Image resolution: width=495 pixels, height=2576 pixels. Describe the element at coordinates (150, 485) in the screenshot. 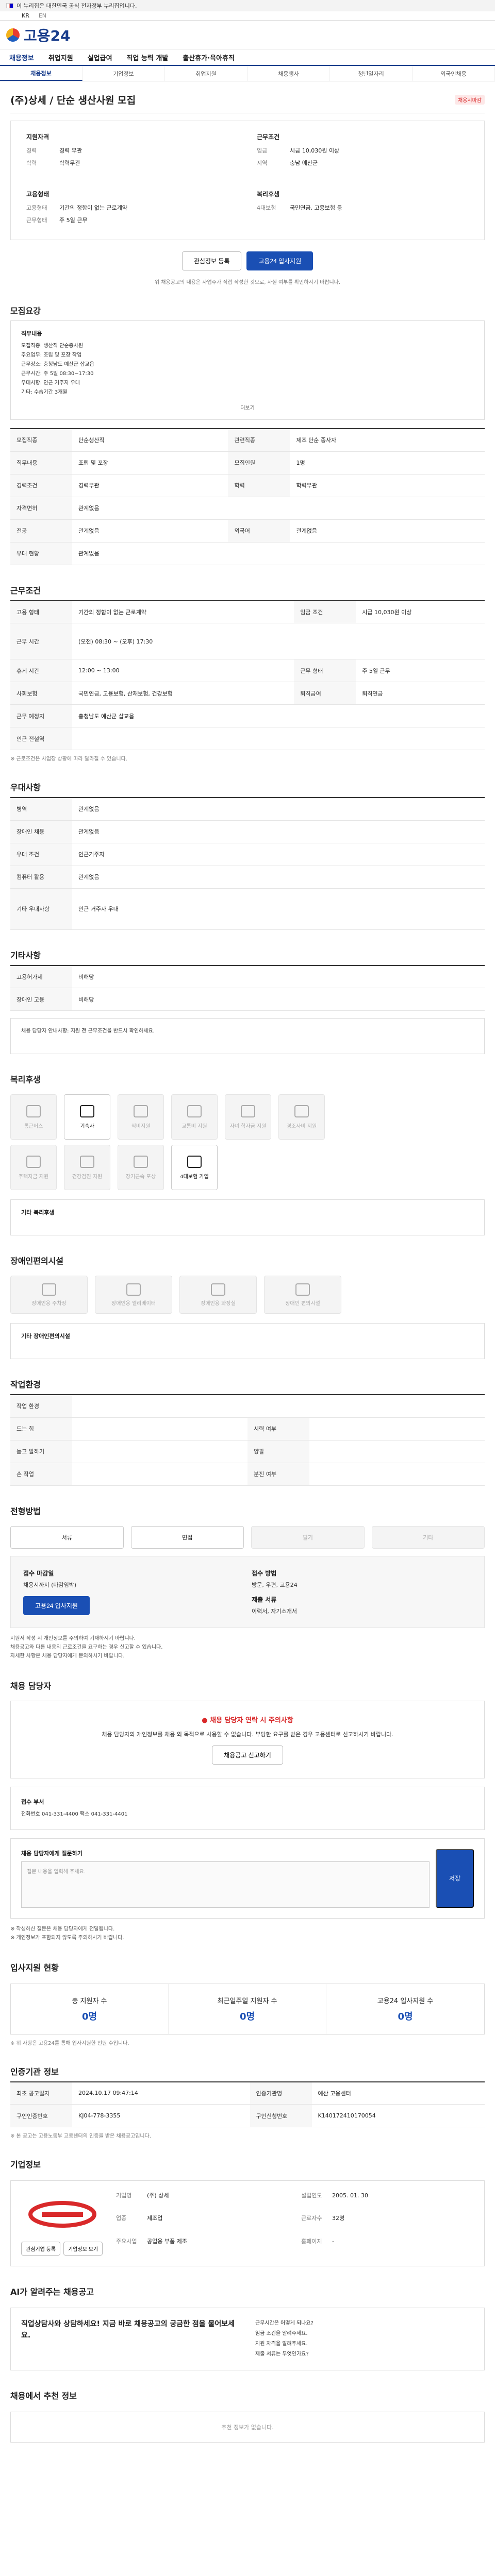

I see `table-cell: 경력무관` at that location.